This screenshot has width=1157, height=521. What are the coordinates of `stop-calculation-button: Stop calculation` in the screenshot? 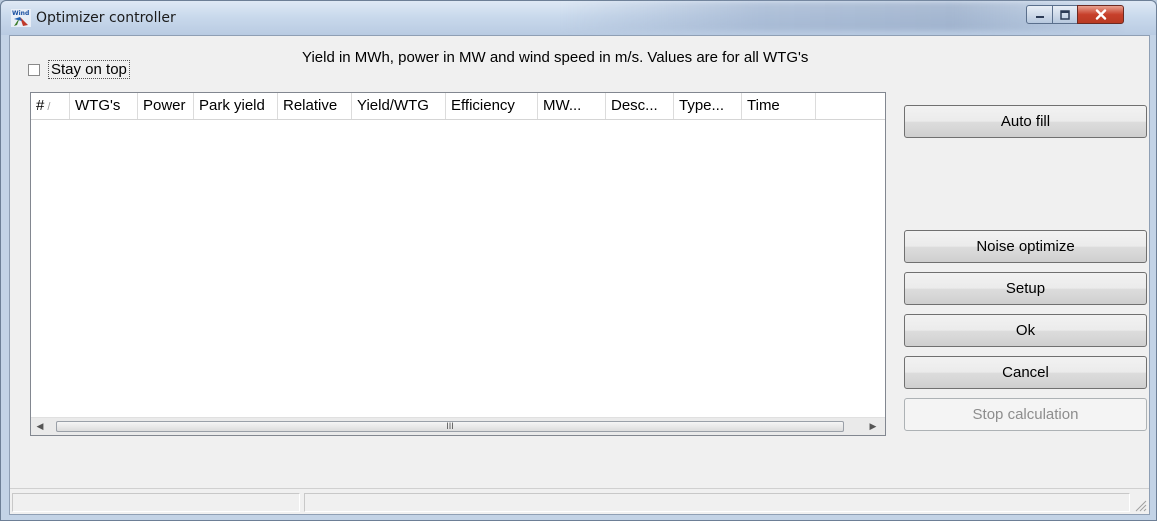 It's located at (1025, 414).